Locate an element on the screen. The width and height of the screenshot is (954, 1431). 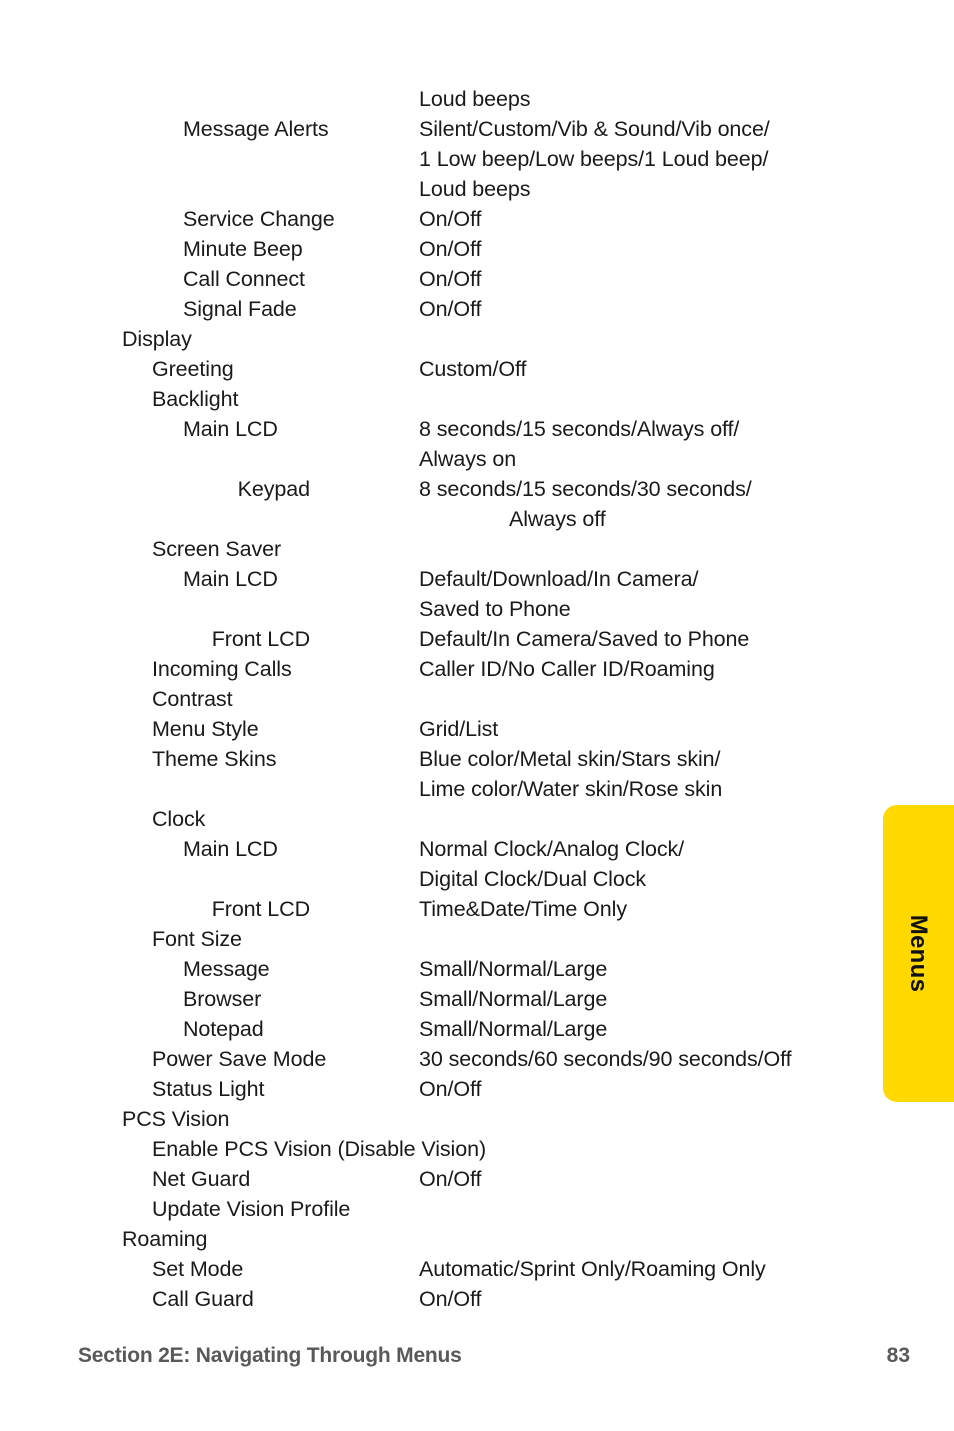
menu-row: Service Change On/Off is located at coordinates (477, 219).